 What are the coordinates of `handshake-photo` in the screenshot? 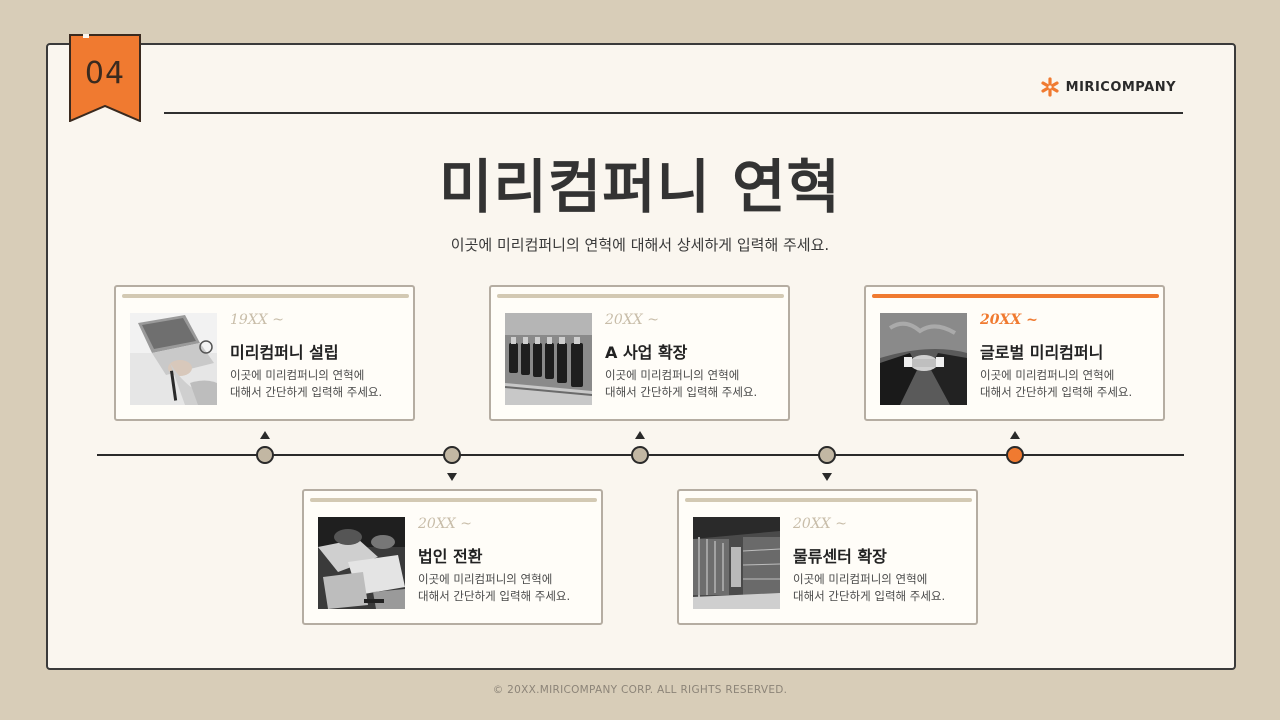 It's located at (923, 359).